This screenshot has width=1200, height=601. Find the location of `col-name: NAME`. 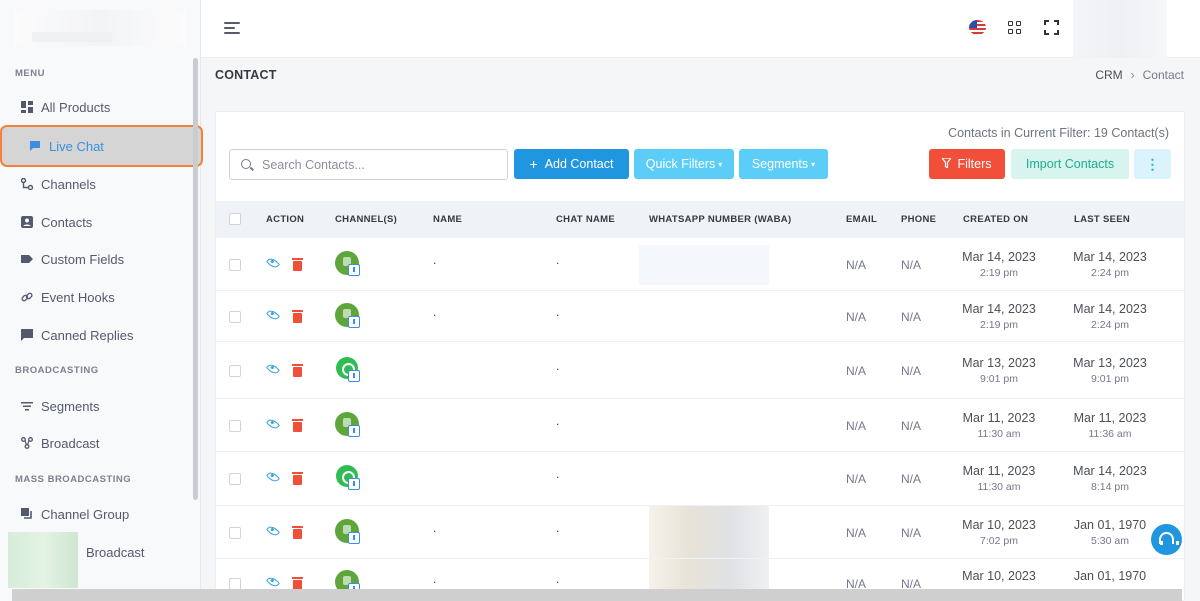

col-name: NAME is located at coordinates (447, 219).